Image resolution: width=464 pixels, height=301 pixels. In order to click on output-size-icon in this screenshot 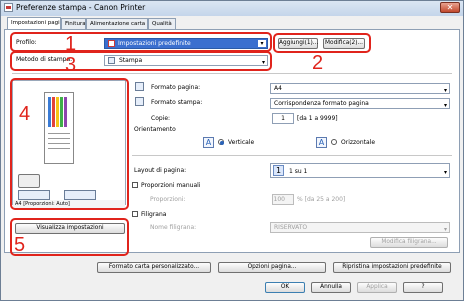, I will do `click(139, 101)`.